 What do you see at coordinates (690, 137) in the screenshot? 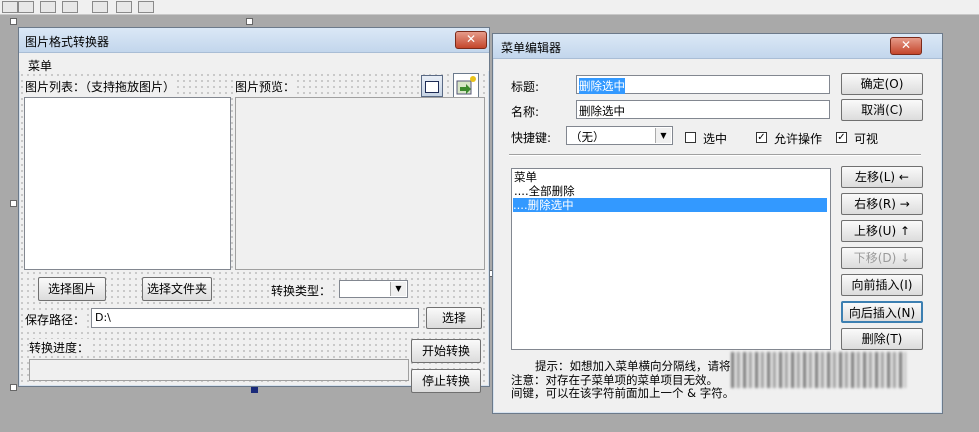
I see `checked-checkbox` at bounding box center [690, 137].